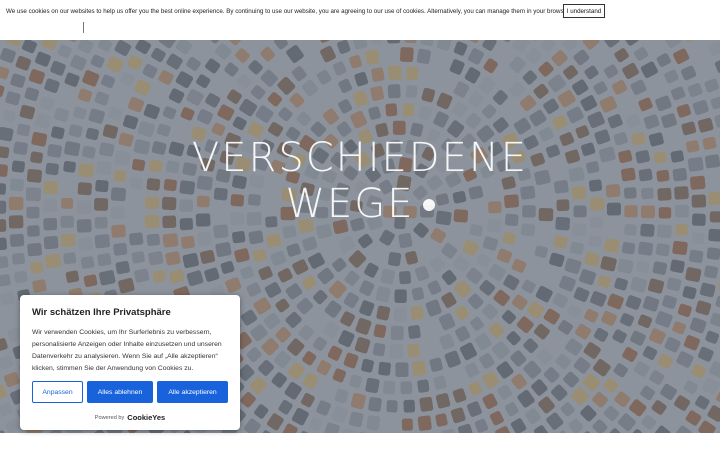 The height and width of the screenshot is (450, 720). I want to click on accept-all-button: Alle akzeptieren, so click(192, 392).